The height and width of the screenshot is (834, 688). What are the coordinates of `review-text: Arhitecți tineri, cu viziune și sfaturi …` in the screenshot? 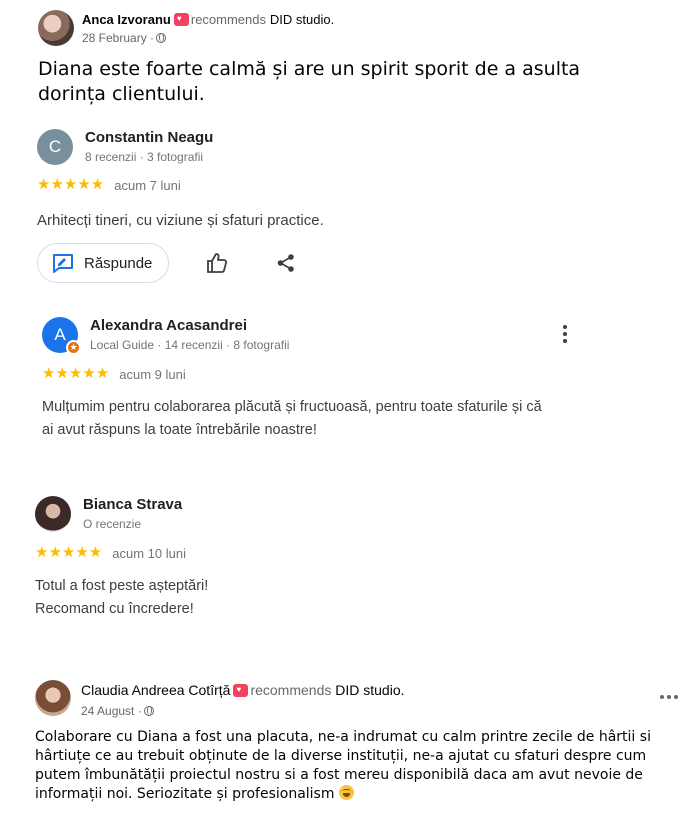 It's located at (180, 220).